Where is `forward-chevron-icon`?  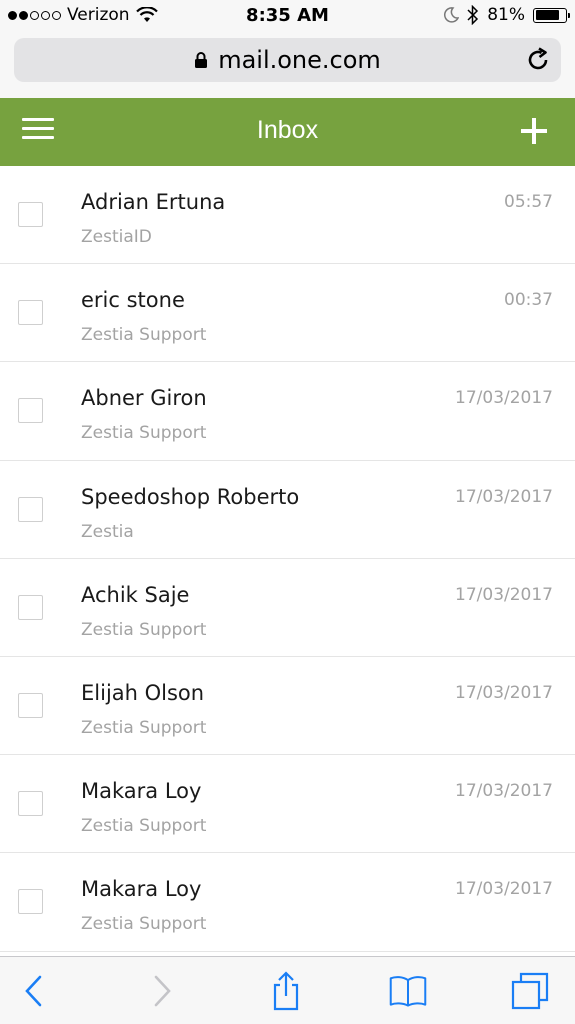 forward-chevron-icon is located at coordinates (162, 991).